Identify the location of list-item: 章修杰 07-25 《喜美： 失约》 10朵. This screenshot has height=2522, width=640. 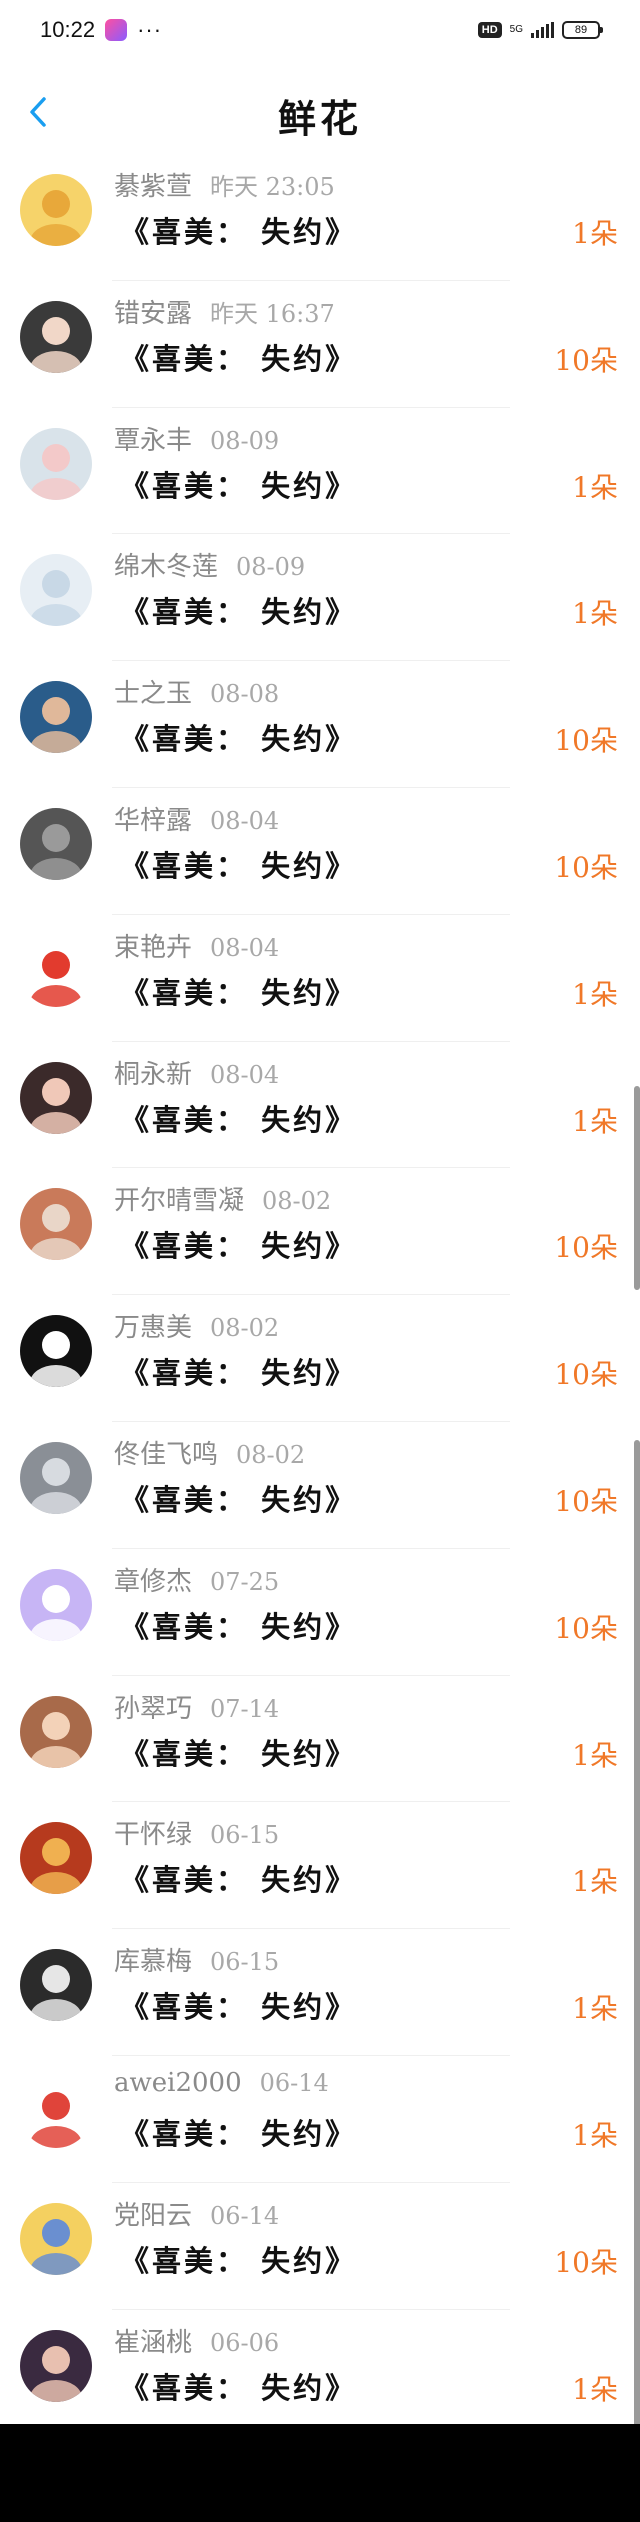
(320, 1612).